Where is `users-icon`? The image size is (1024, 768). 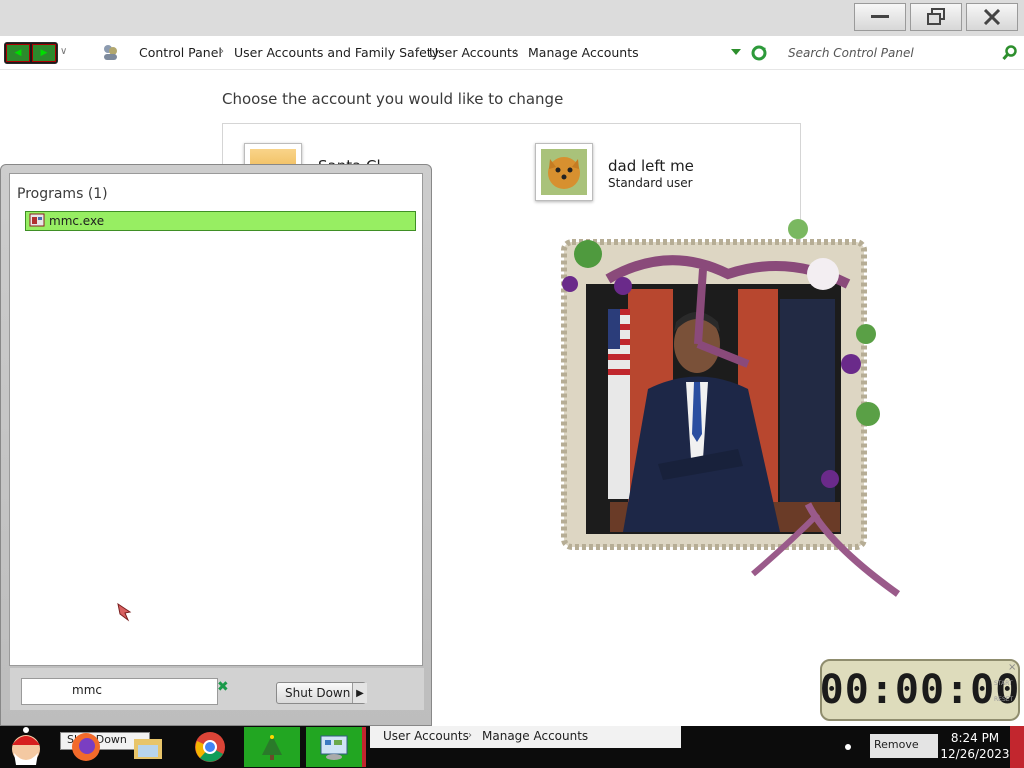
users-icon is located at coordinates (110, 54).